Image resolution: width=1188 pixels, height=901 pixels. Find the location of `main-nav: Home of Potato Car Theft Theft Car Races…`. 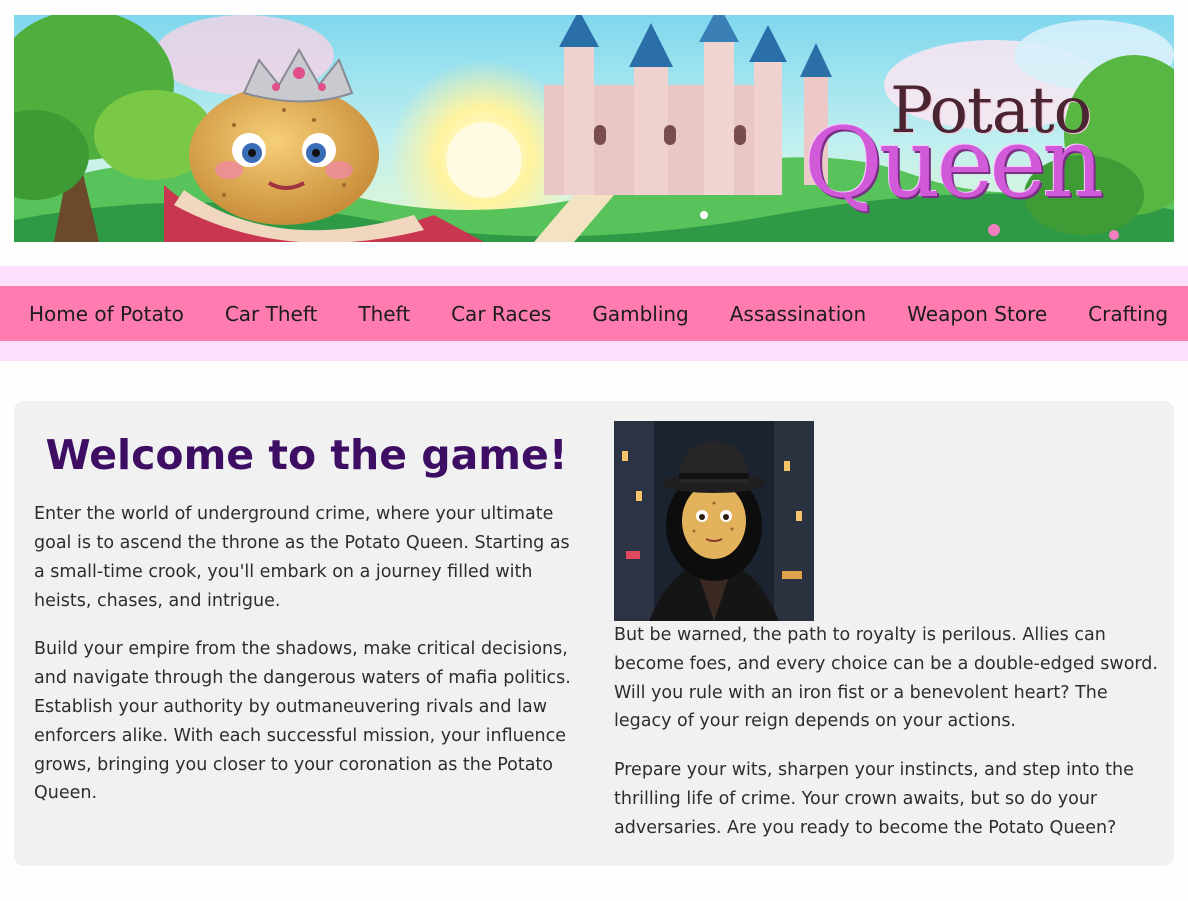

main-nav: Home of Potato Car Theft Theft Car Races… is located at coordinates (594, 313).